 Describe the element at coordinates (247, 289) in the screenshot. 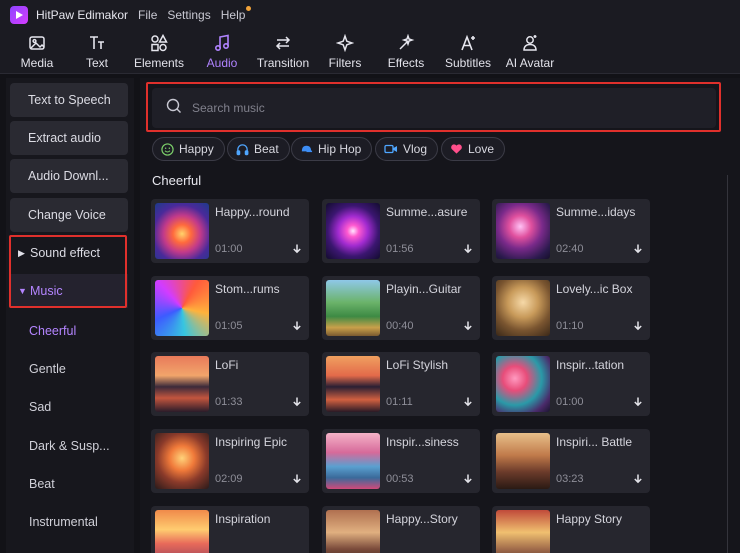

I see `track-title: Stom...rums` at that location.